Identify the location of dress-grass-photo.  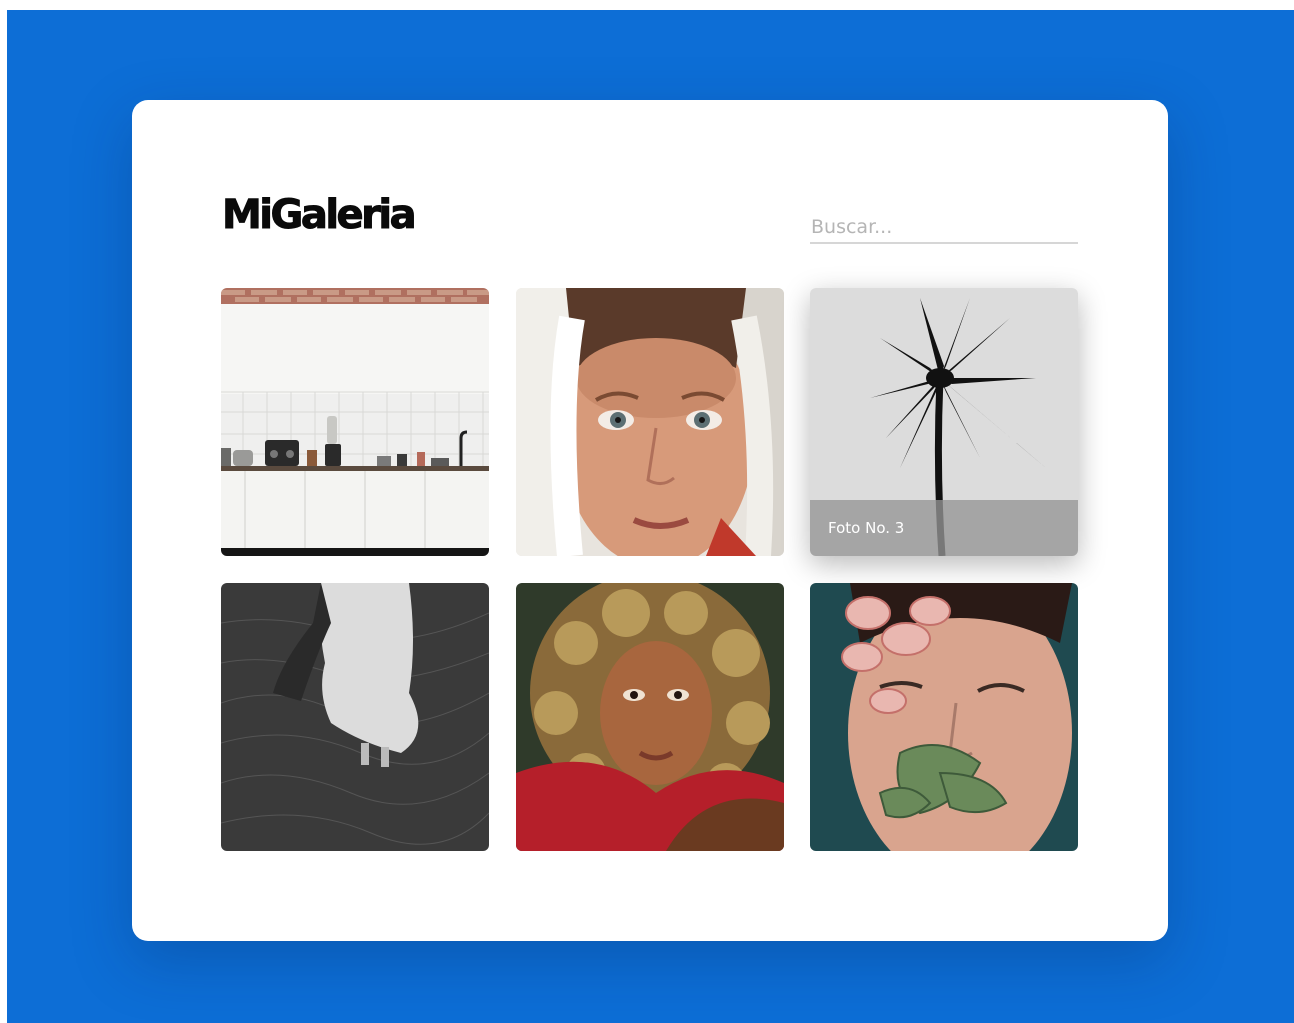
(355, 717).